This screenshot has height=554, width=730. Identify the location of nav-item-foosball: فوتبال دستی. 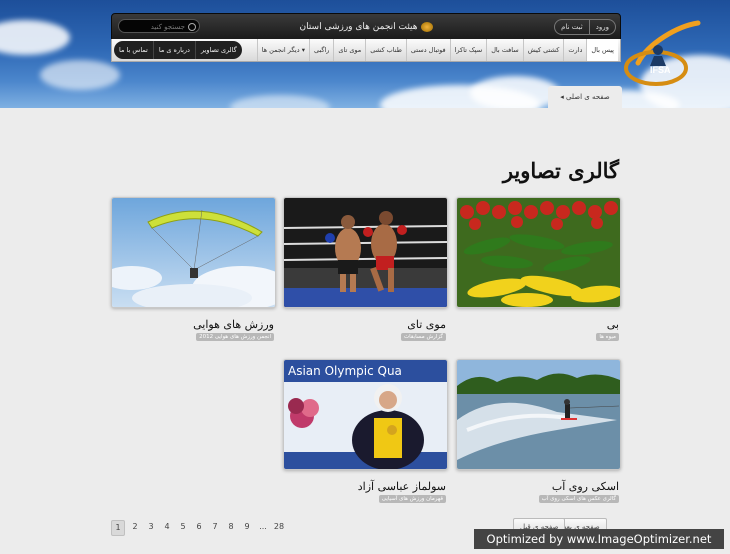
(427, 50).